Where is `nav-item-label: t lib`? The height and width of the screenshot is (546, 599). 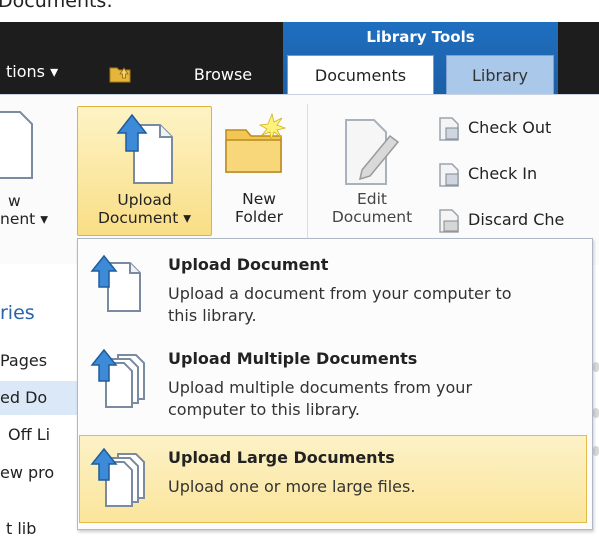
nav-item-label: t lib is located at coordinates (21, 528).